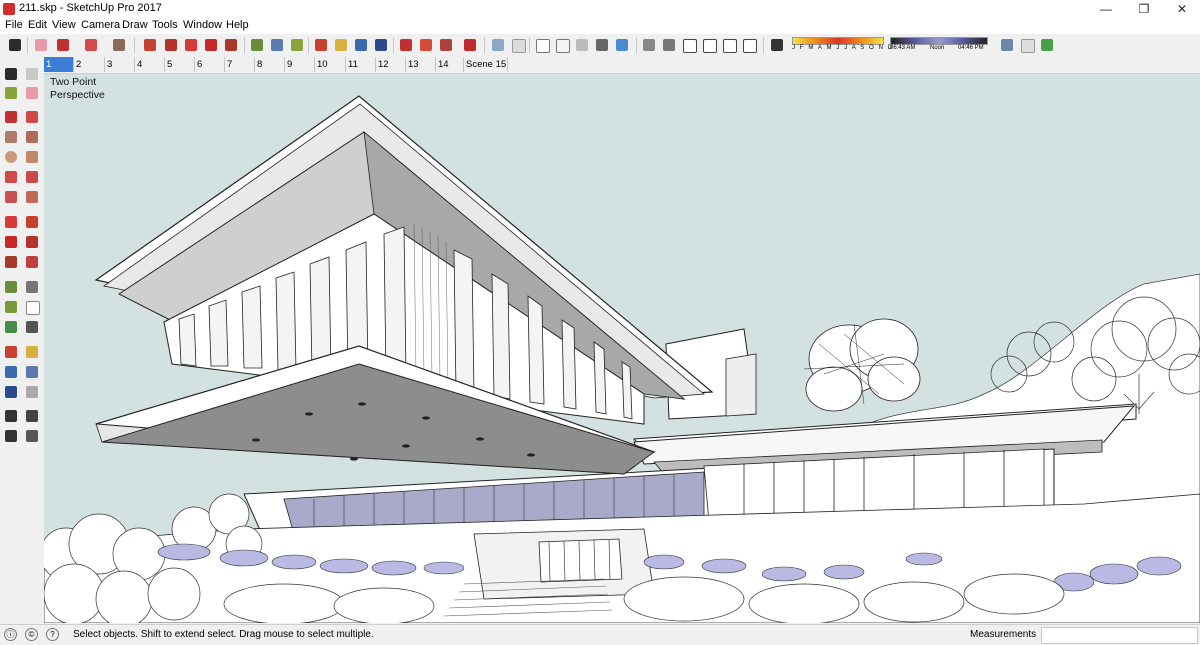  What do you see at coordinates (486, 64) in the screenshot?
I see `scene-tab-15: Scene 15` at bounding box center [486, 64].